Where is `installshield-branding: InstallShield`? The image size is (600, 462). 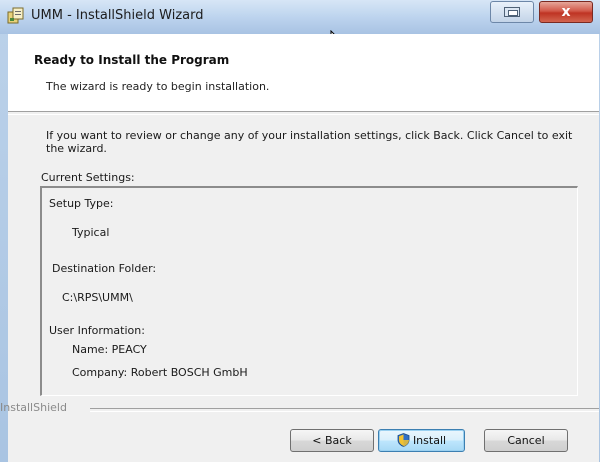
installshield-branding: InstallShield is located at coordinates (33, 407).